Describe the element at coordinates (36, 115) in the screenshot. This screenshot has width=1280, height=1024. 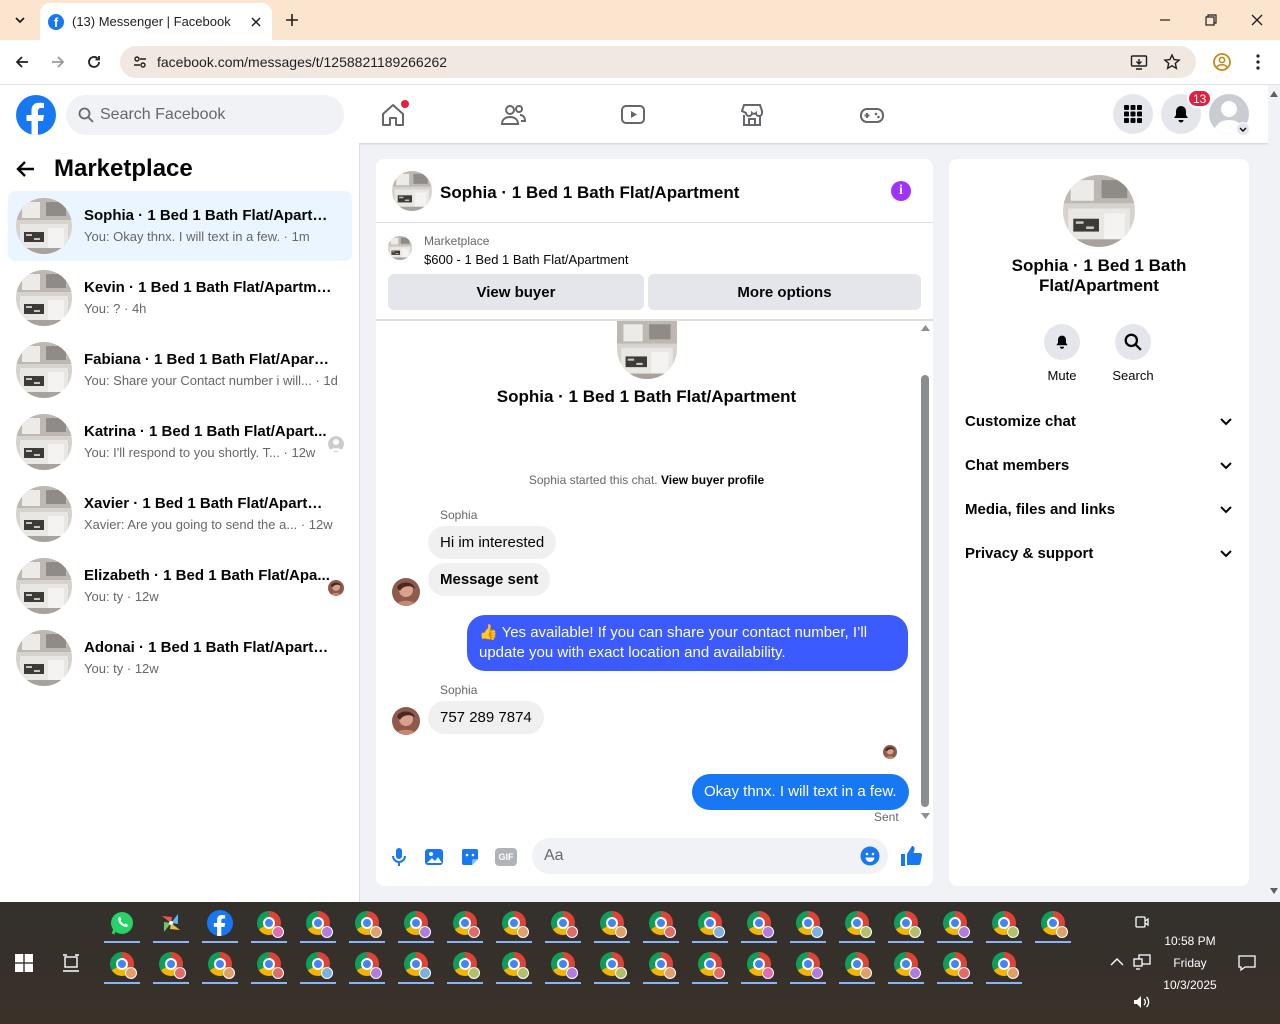
I see `facebook-logo-icon` at that location.